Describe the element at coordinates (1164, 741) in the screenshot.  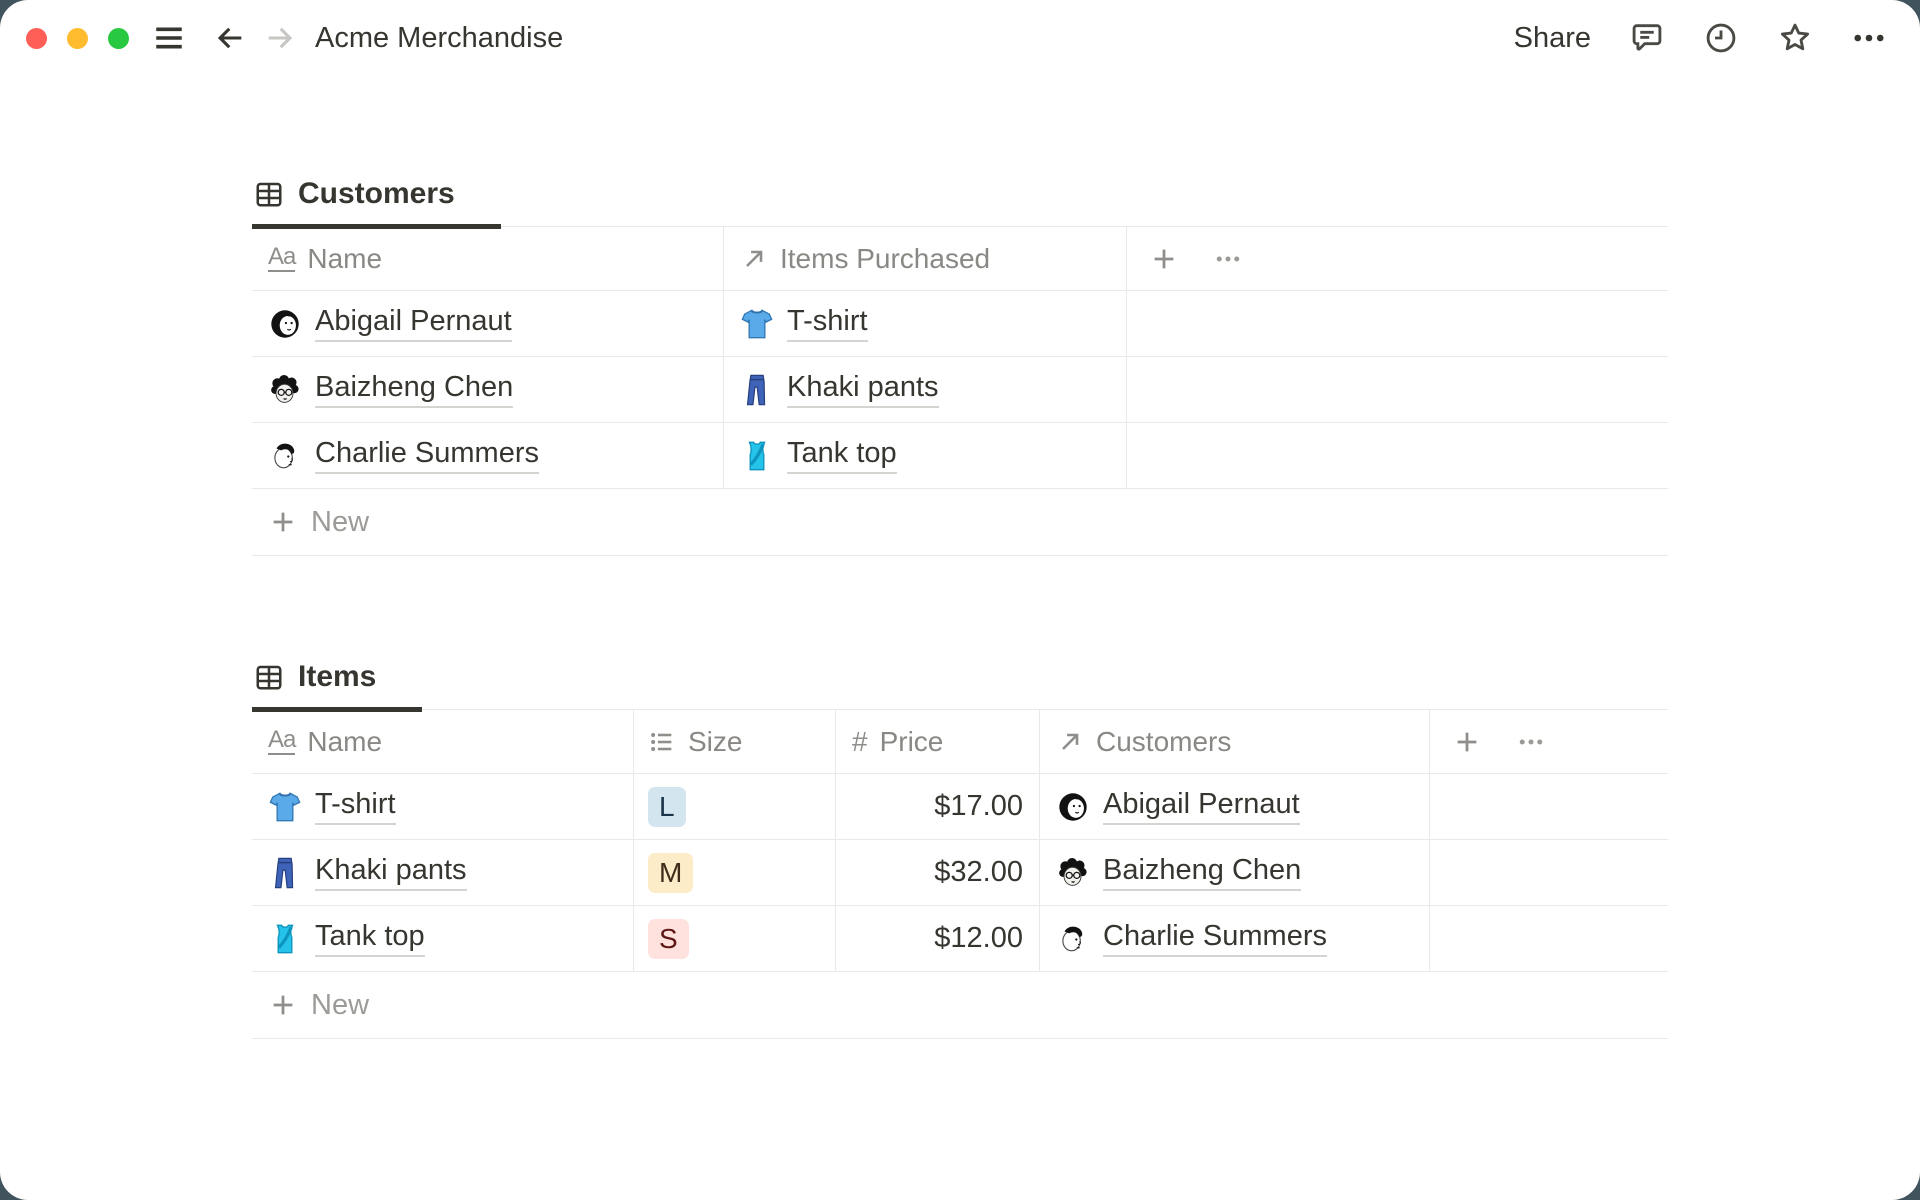
I see `column-label: Customers` at that location.